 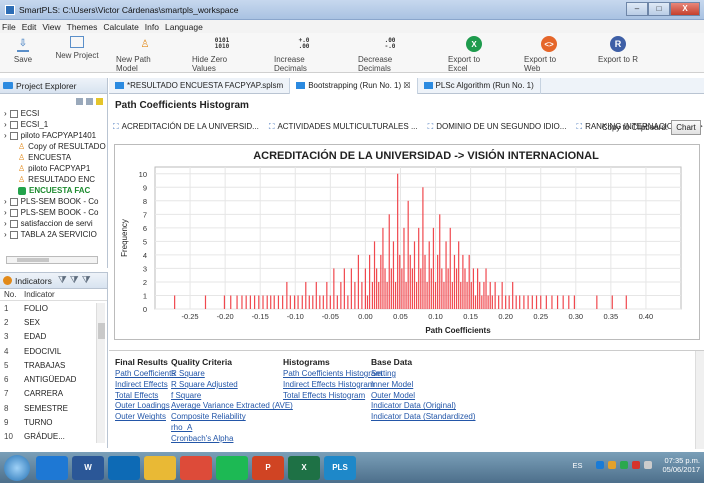 I want to click on horizontal-scrollbar, so click(x=52, y=260).